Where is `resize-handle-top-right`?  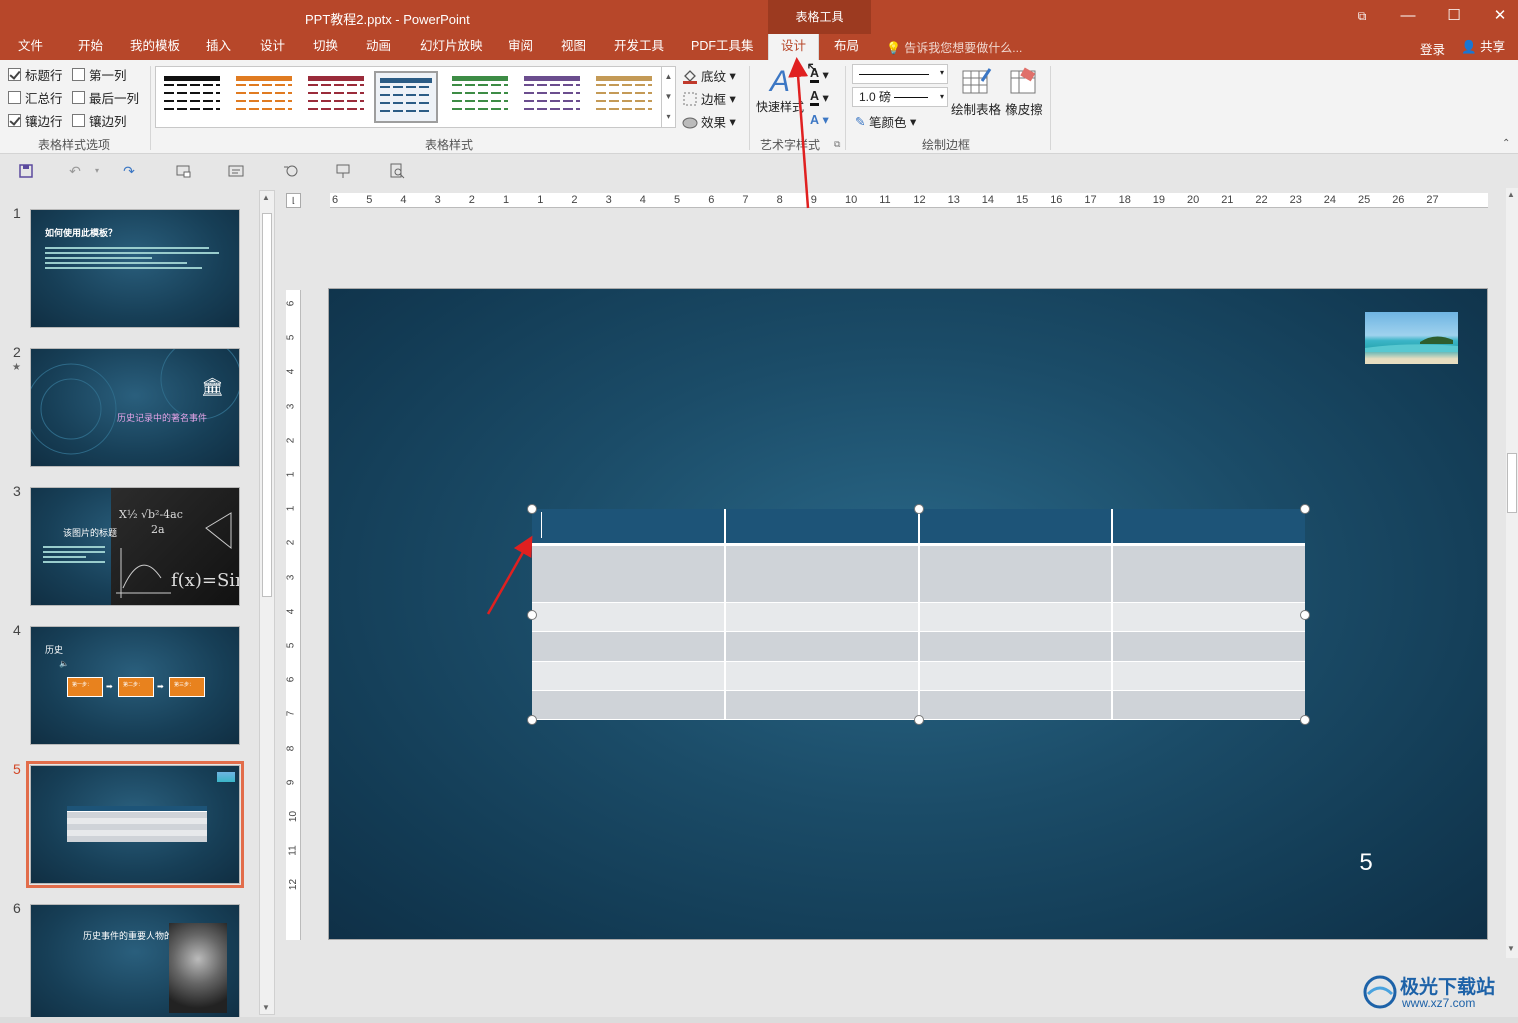
resize-handle-top-right is located at coordinates (1305, 509).